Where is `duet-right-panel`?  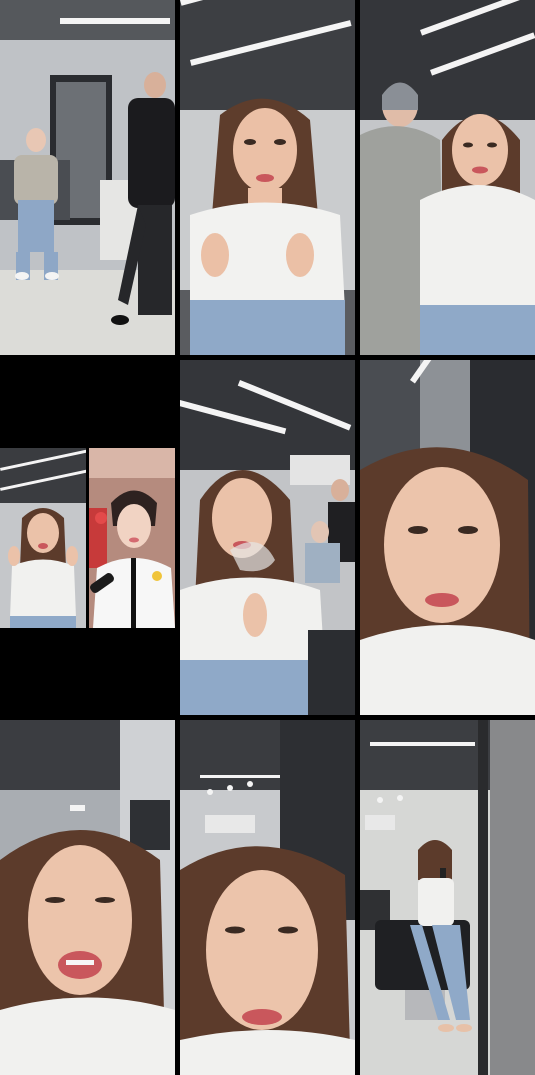
duet-right-panel is located at coordinates (132, 538).